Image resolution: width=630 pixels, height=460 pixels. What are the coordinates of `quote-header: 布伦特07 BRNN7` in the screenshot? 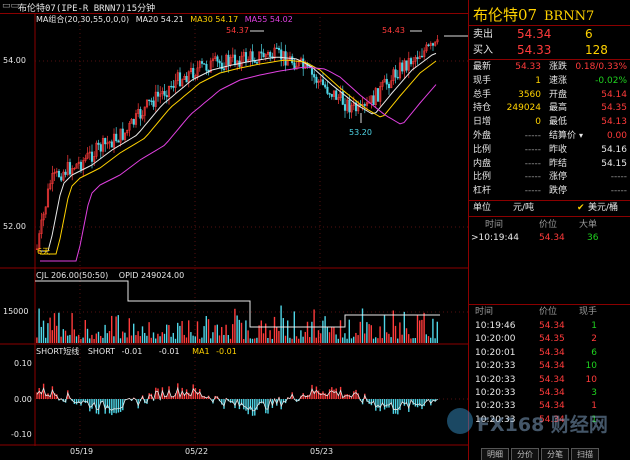 It's located at (533, 14).